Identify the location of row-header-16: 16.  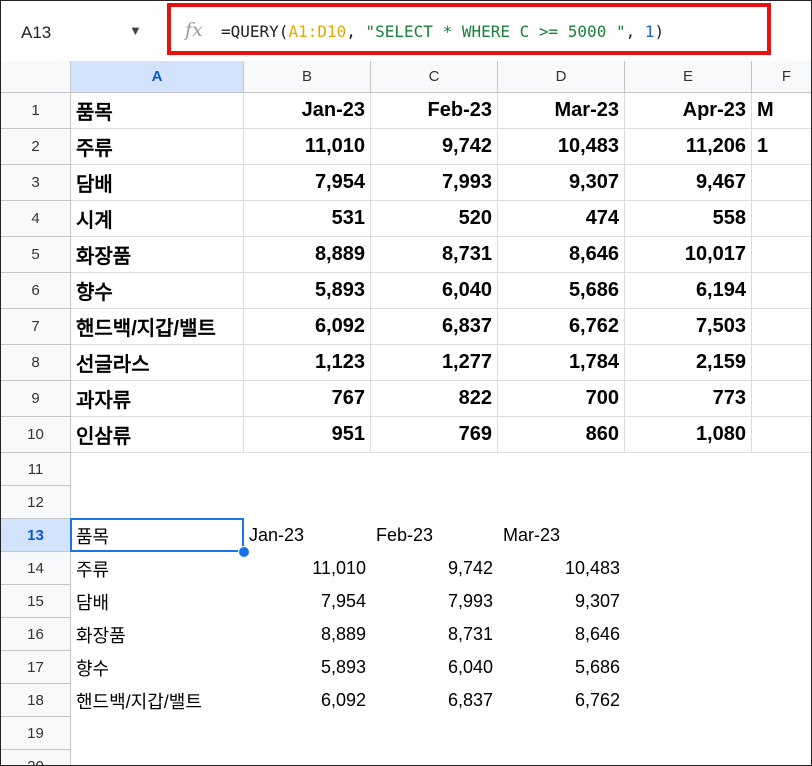
(36, 634).